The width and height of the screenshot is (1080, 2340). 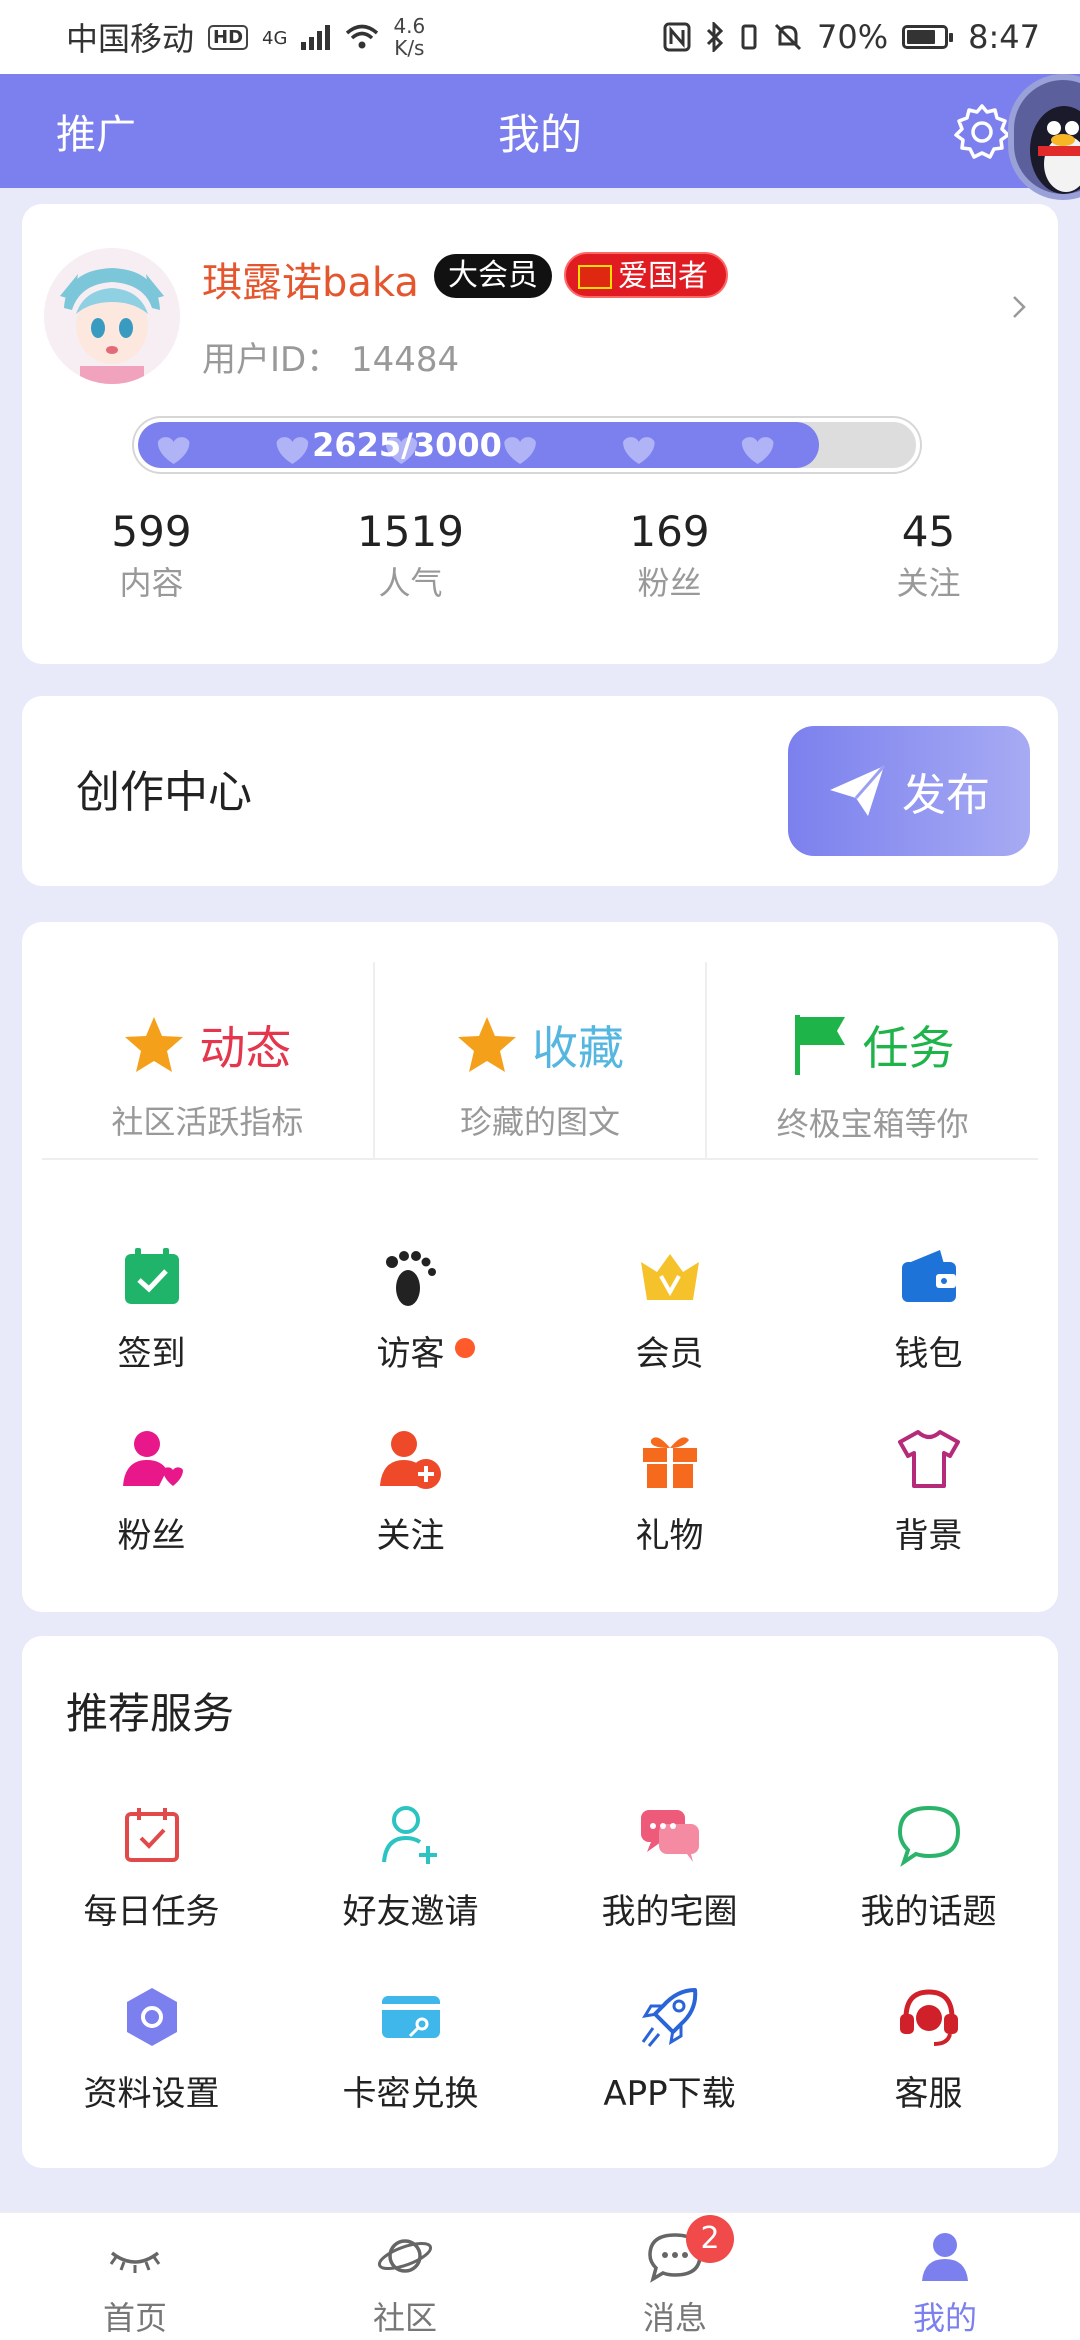 I want to click on highlight-favorites: 收藏 珍藏的图文, so click(x=541, y=1060).